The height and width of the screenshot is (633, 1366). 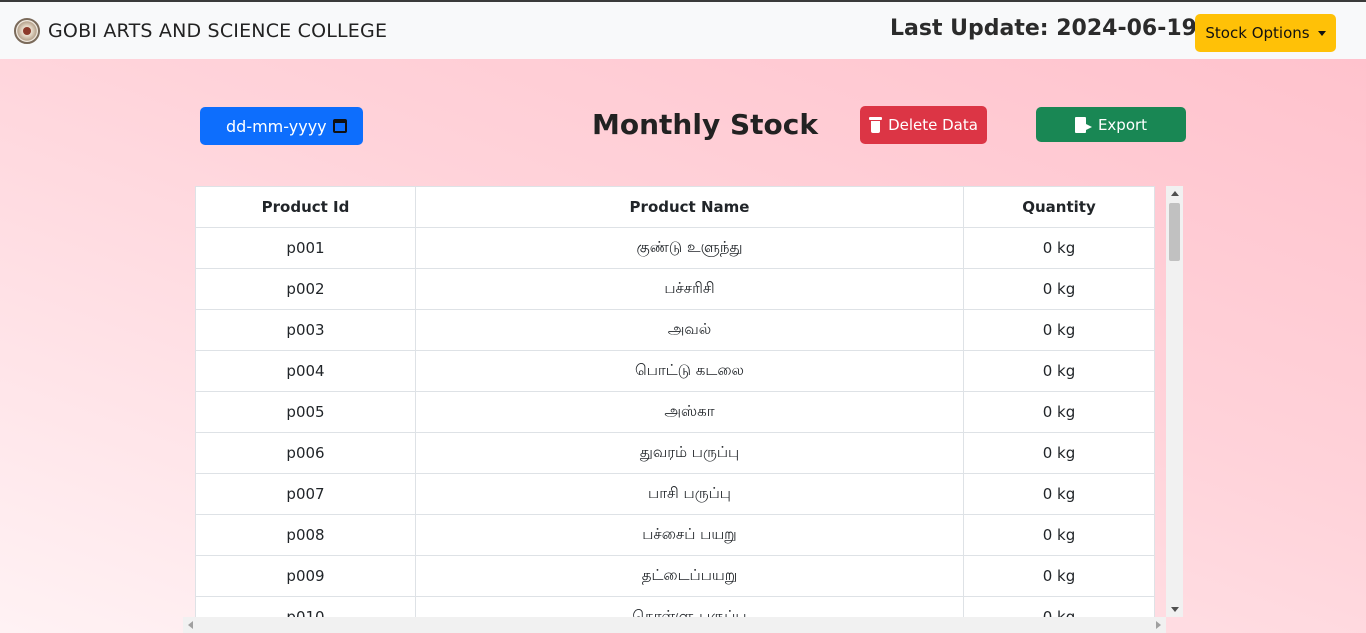 What do you see at coordinates (674, 625) in the screenshot?
I see `horizontal-scrollbar` at bounding box center [674, 625].